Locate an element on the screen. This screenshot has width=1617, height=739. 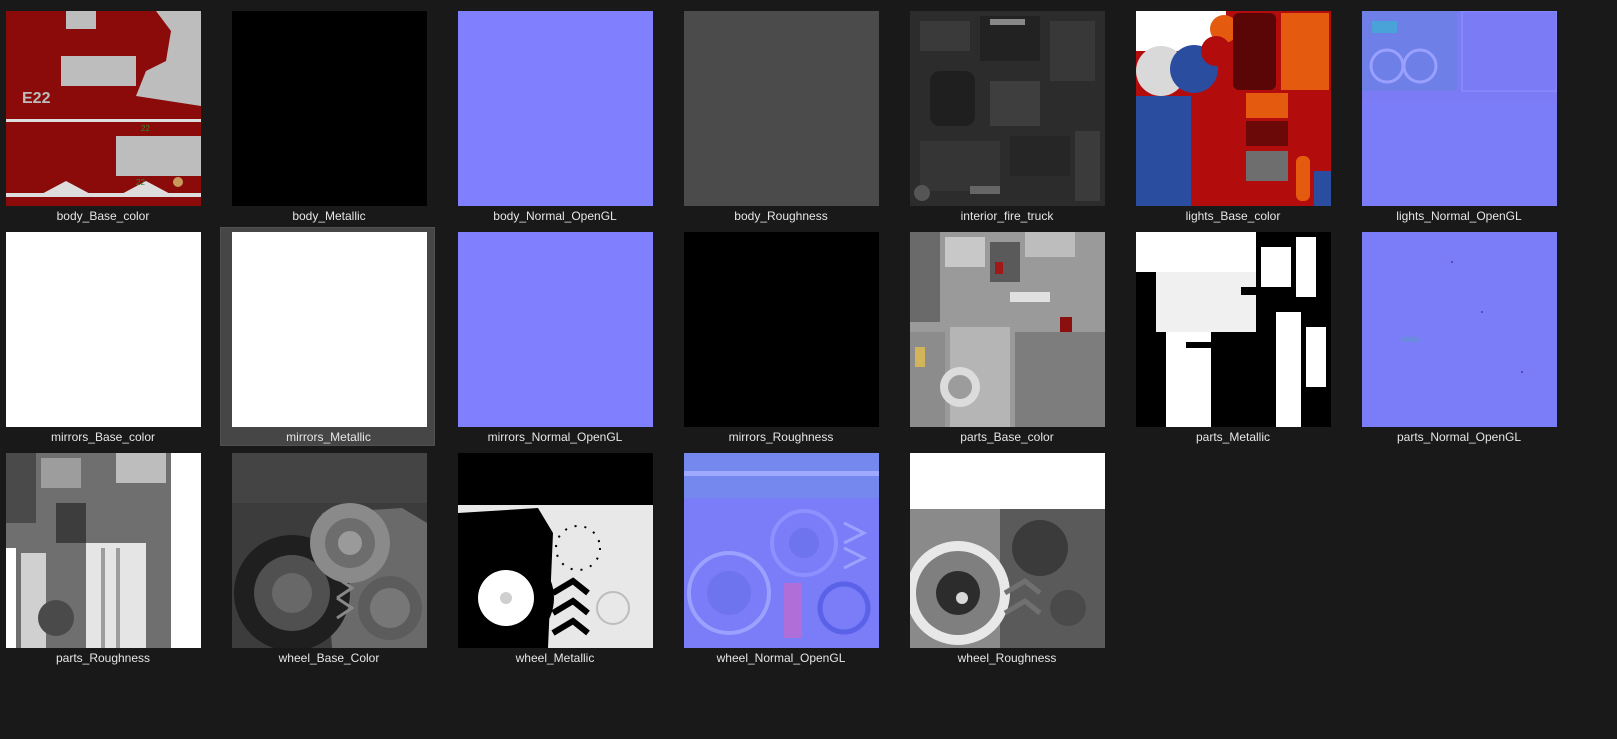
file-tile: wheel_Metallic is located at coordinates (555, 554).